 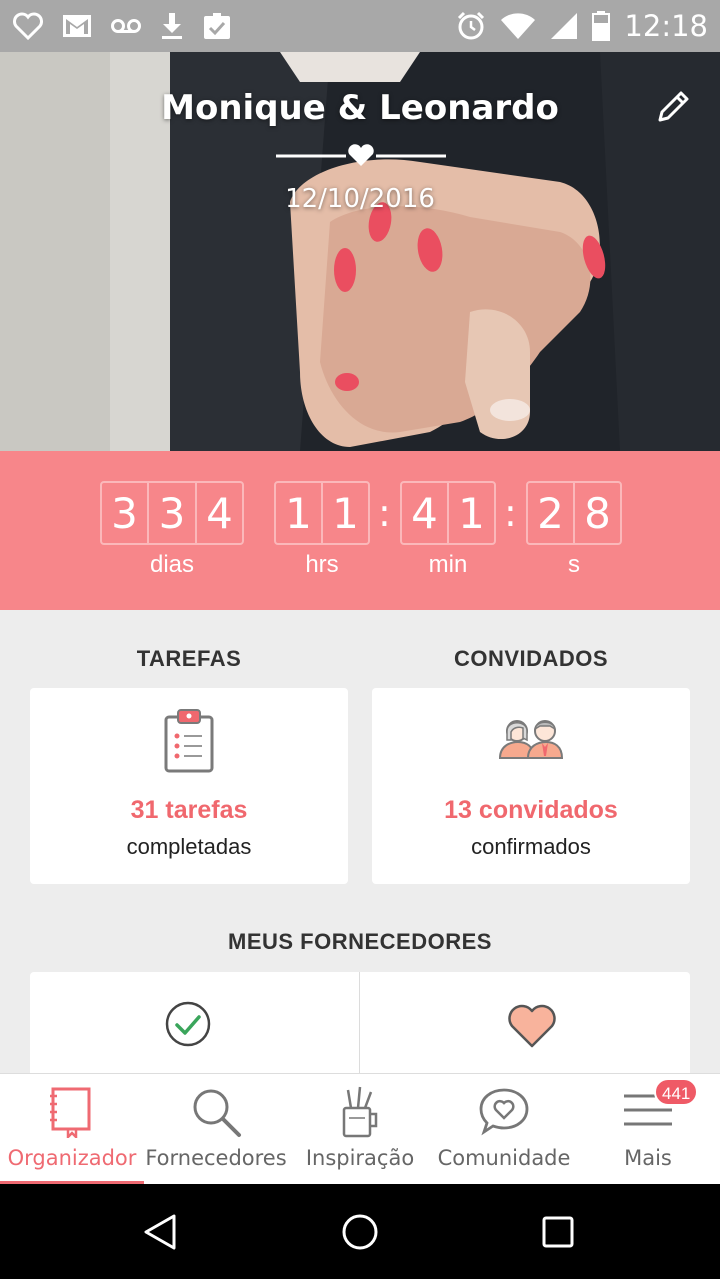 I want to click on tab-comunidade: Comunidade, so click(x=504, y=1129).